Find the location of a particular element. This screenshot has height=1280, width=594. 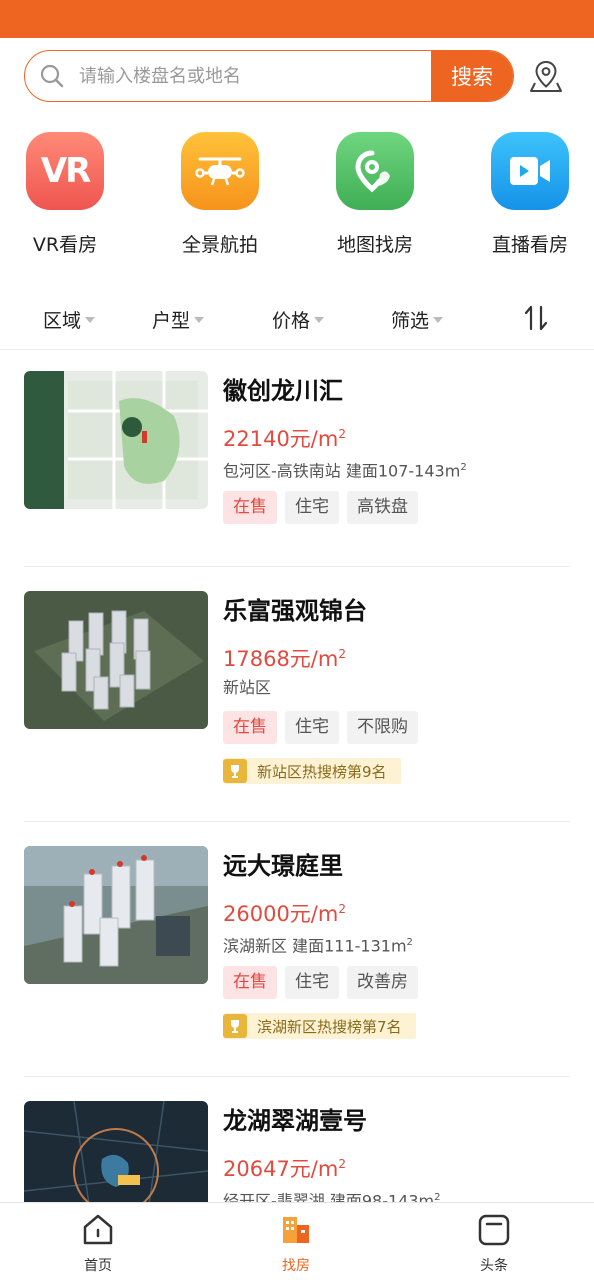

listing-location: 包河区-高铁南站 建面107-143m2 is located at coordinates (396, 468).